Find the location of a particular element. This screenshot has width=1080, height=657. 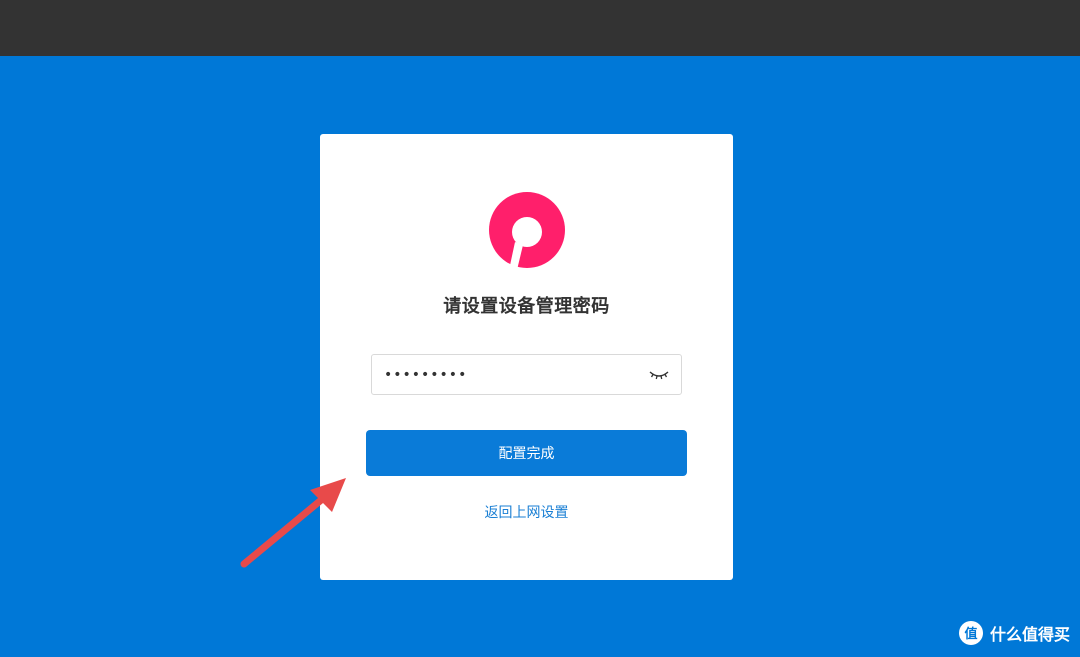

password-field is located at coordinates (526, 374).